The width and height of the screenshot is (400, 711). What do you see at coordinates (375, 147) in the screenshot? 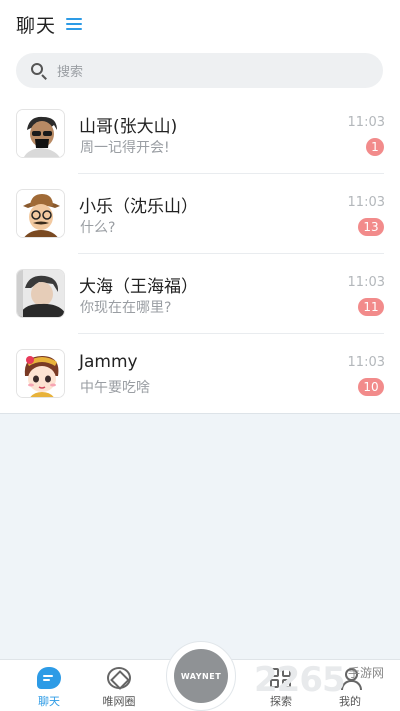
I see `unread-badge: 1` at bounding box center [375, 147].